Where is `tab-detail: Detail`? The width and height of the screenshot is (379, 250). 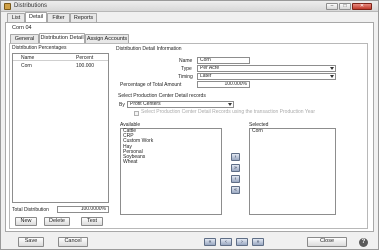
tab-detail: Detail is located at coordinates (36, 17).